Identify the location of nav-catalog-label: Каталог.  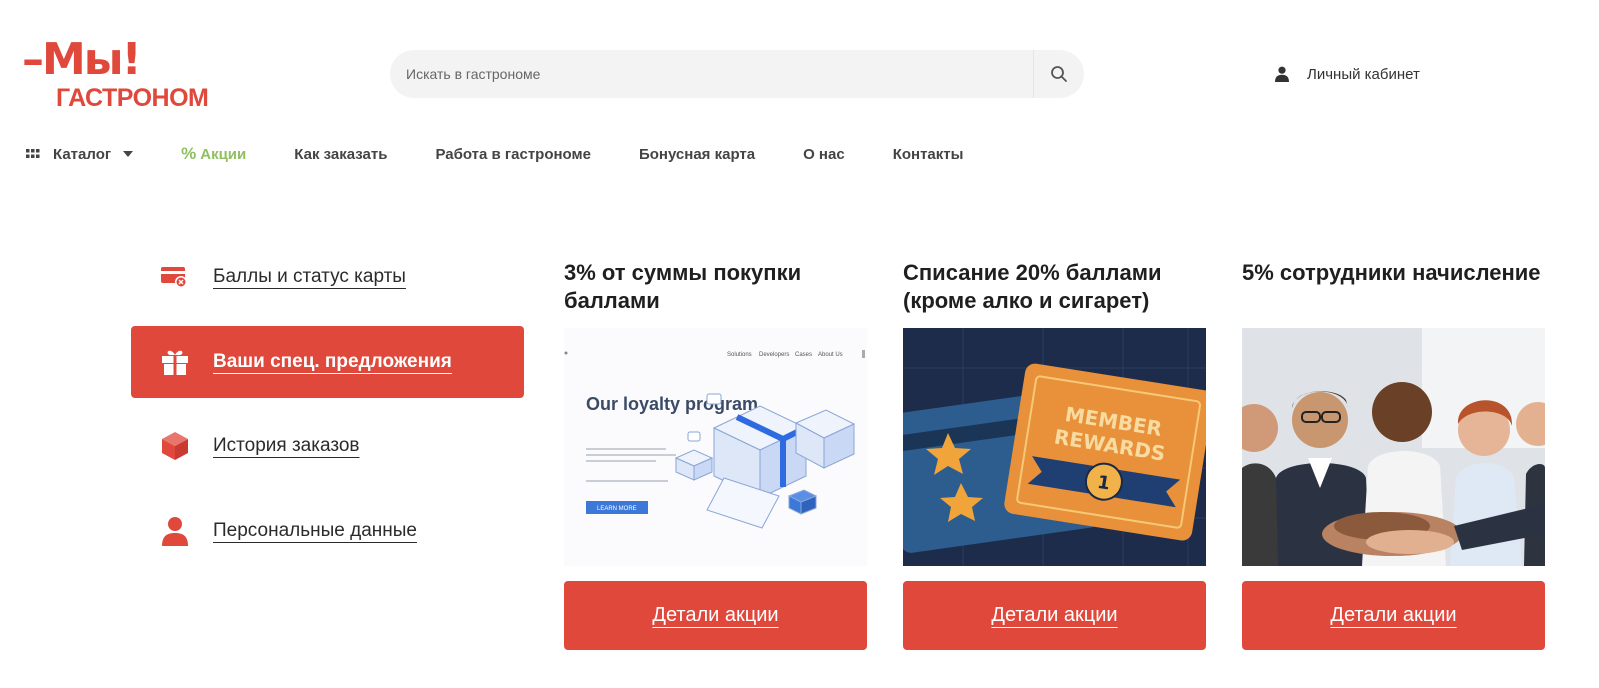
(82, 154).